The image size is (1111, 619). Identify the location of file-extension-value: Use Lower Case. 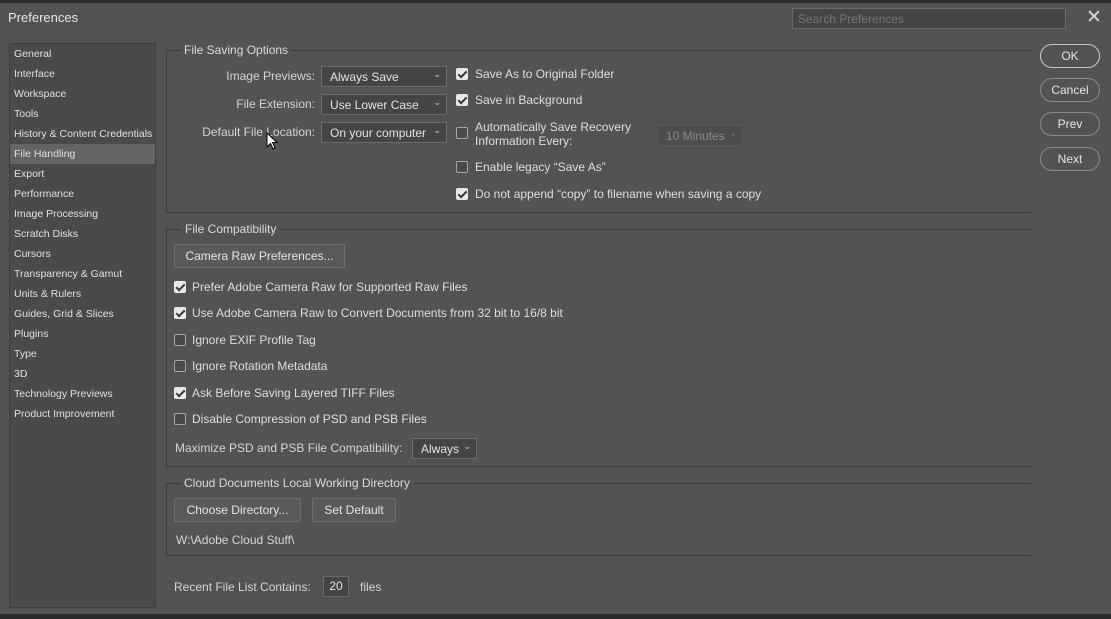
(374, 105).